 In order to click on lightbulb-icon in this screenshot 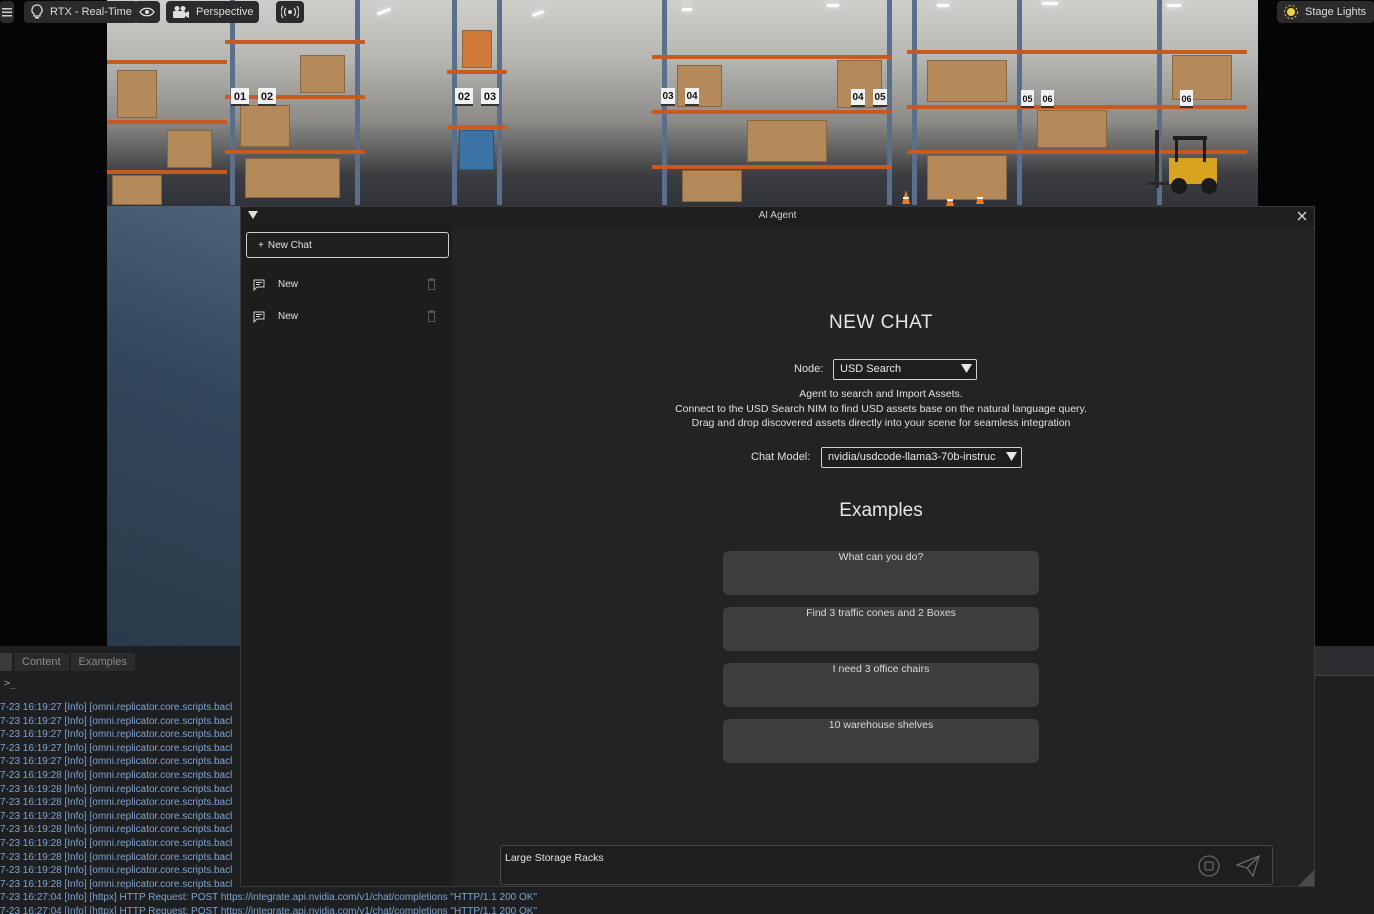, I will do `click(37, 11)`.